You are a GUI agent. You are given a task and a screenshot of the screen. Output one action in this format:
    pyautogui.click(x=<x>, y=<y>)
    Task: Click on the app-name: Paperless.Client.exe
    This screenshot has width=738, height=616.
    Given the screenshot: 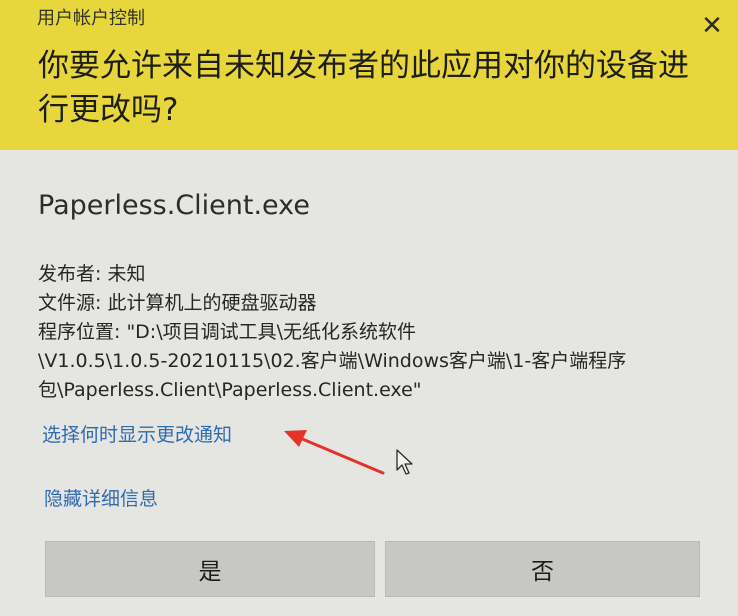 What is the action you would take?
    pyautogui.click(x=174, y=205)
    